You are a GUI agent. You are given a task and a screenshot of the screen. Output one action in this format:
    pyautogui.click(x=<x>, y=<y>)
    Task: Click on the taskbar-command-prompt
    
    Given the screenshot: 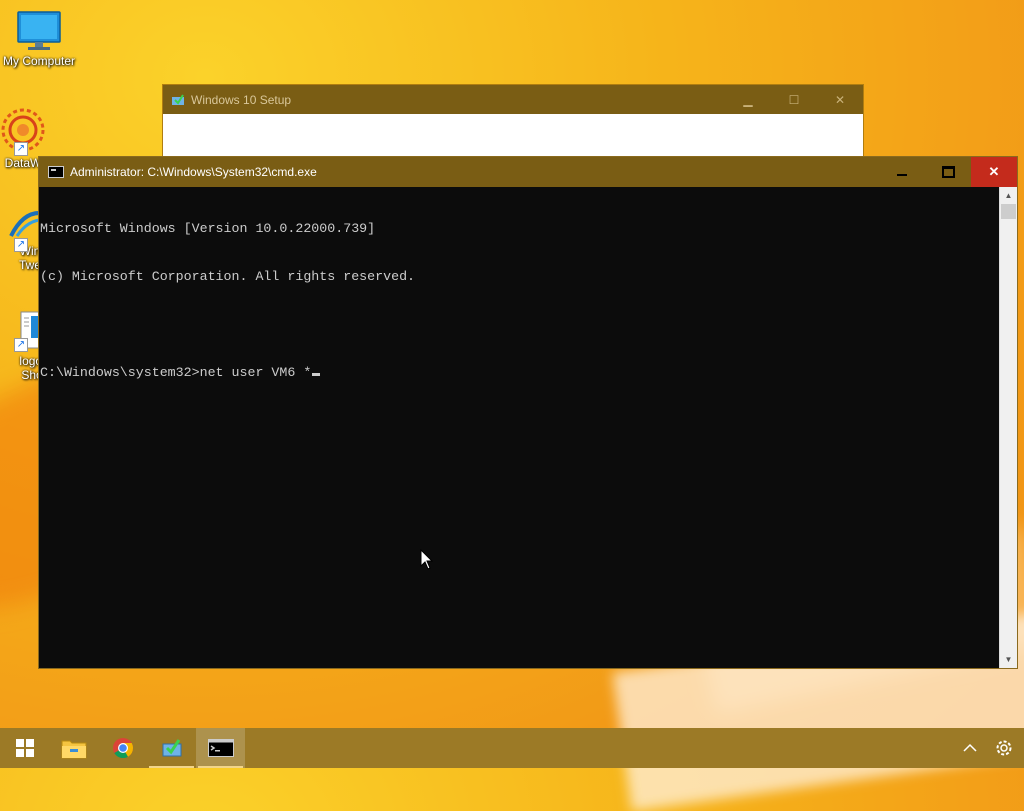 What is the action you would take?
    pyautogui.click(x=220, y=748)
    